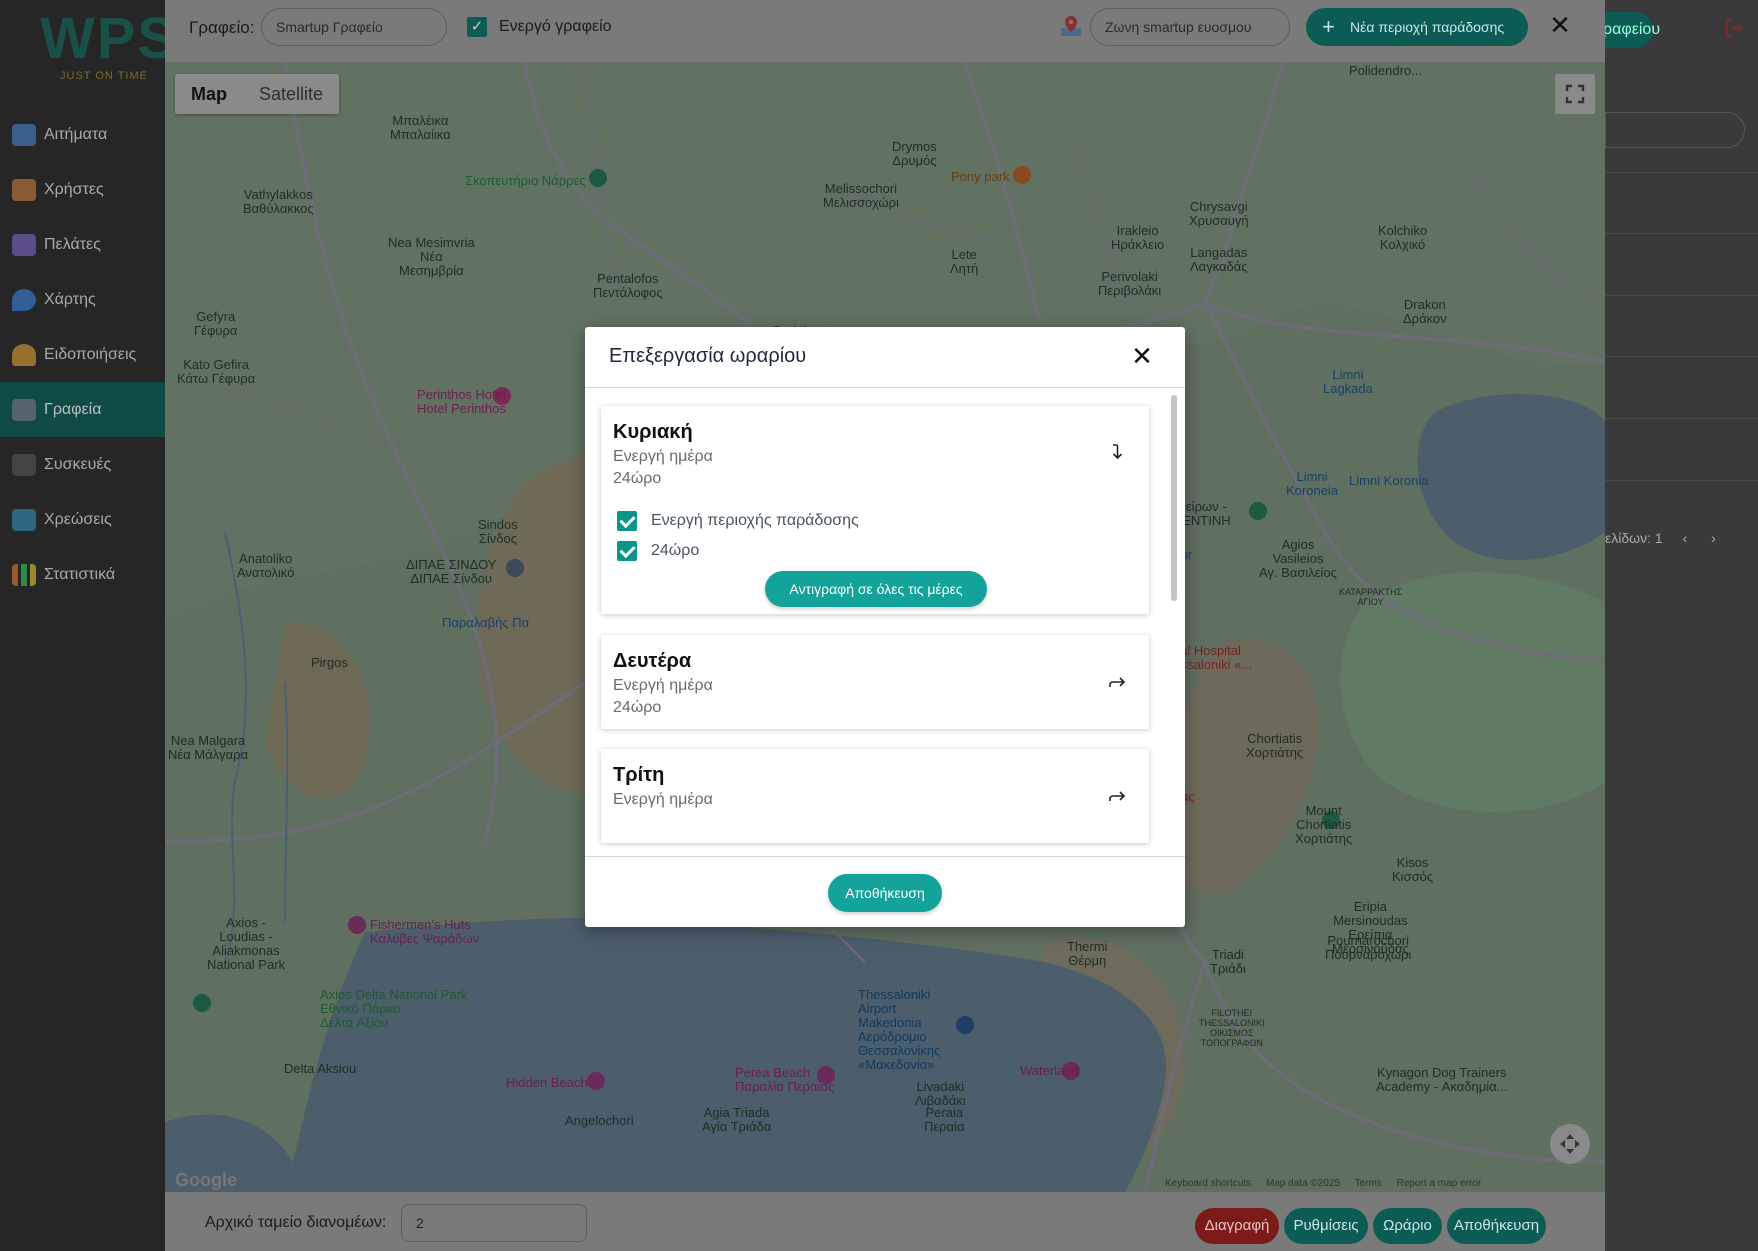 The height and width of the screenshot is (1251, 1758). I want to click on map-place-label: Chrysavgi Χρυσαυγή, so click(1219, 213).